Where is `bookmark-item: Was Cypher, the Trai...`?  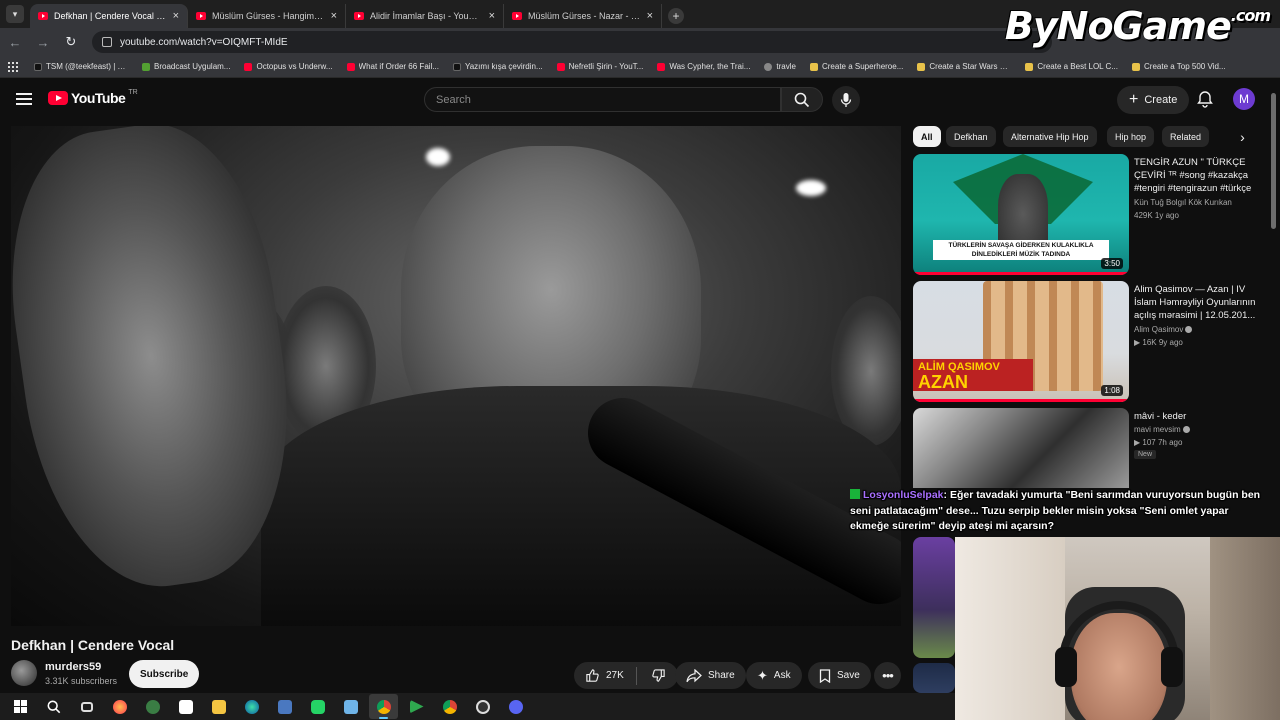 bookmark-item: Was Cypher, the Trai... is located at coordinates (703, 66).